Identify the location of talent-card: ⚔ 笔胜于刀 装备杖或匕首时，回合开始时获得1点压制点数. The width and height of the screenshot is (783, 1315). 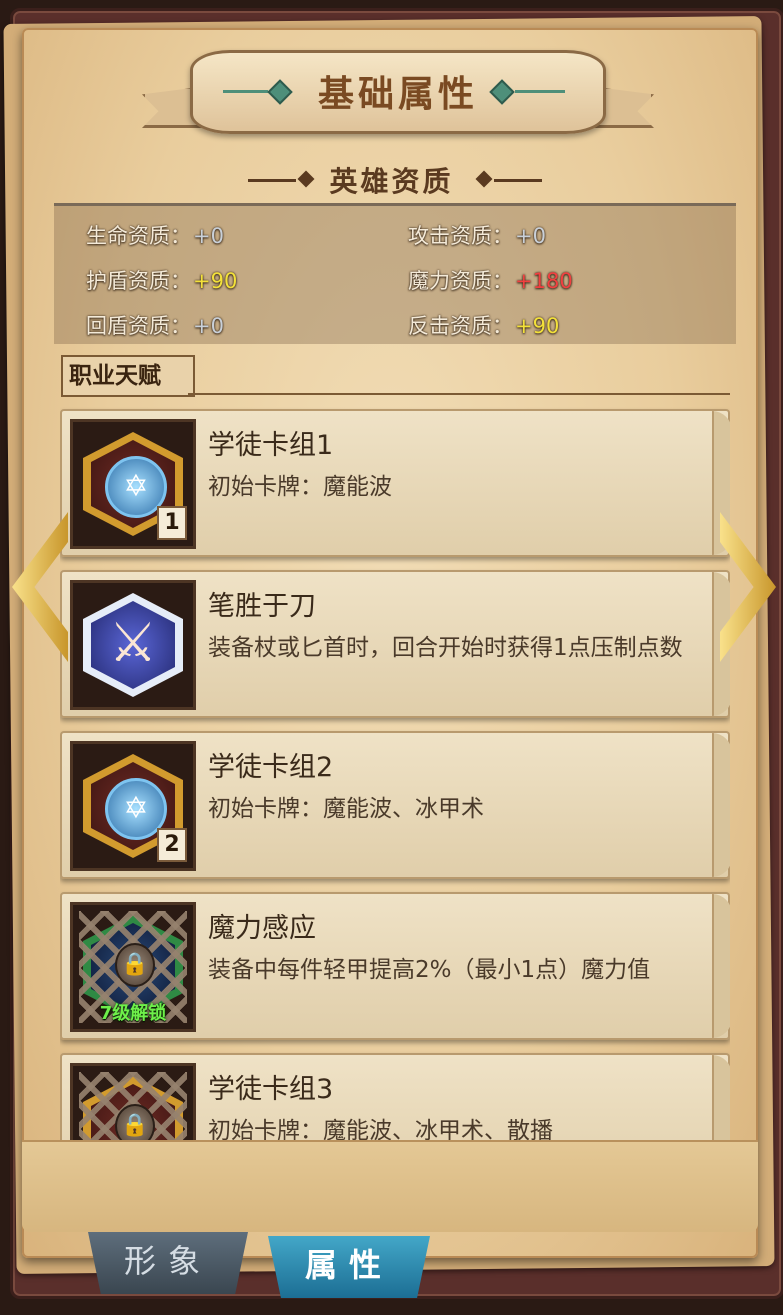
(395, 644).